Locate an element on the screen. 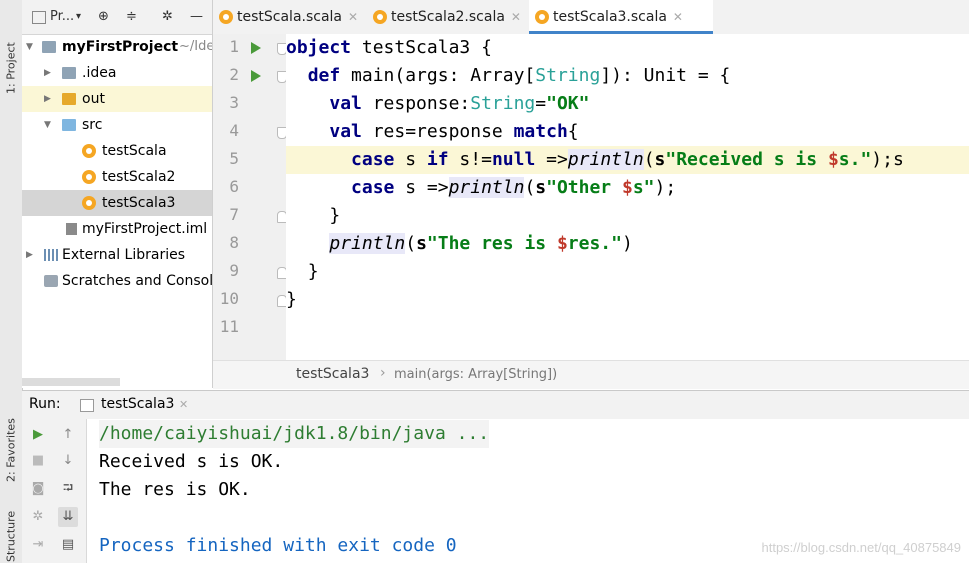  code-line-9: } is located at coordinates (627, 272).